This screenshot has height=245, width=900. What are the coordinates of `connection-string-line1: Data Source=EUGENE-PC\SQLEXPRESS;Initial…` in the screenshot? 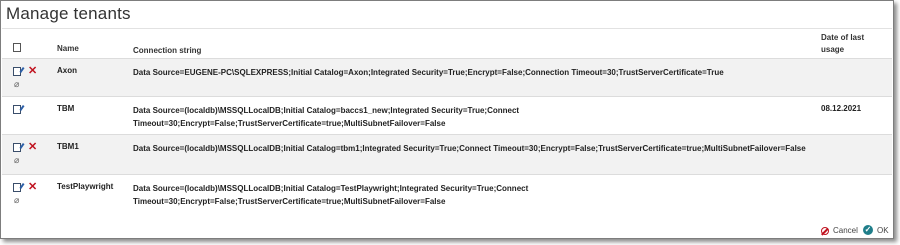 It's located at (428, 72).